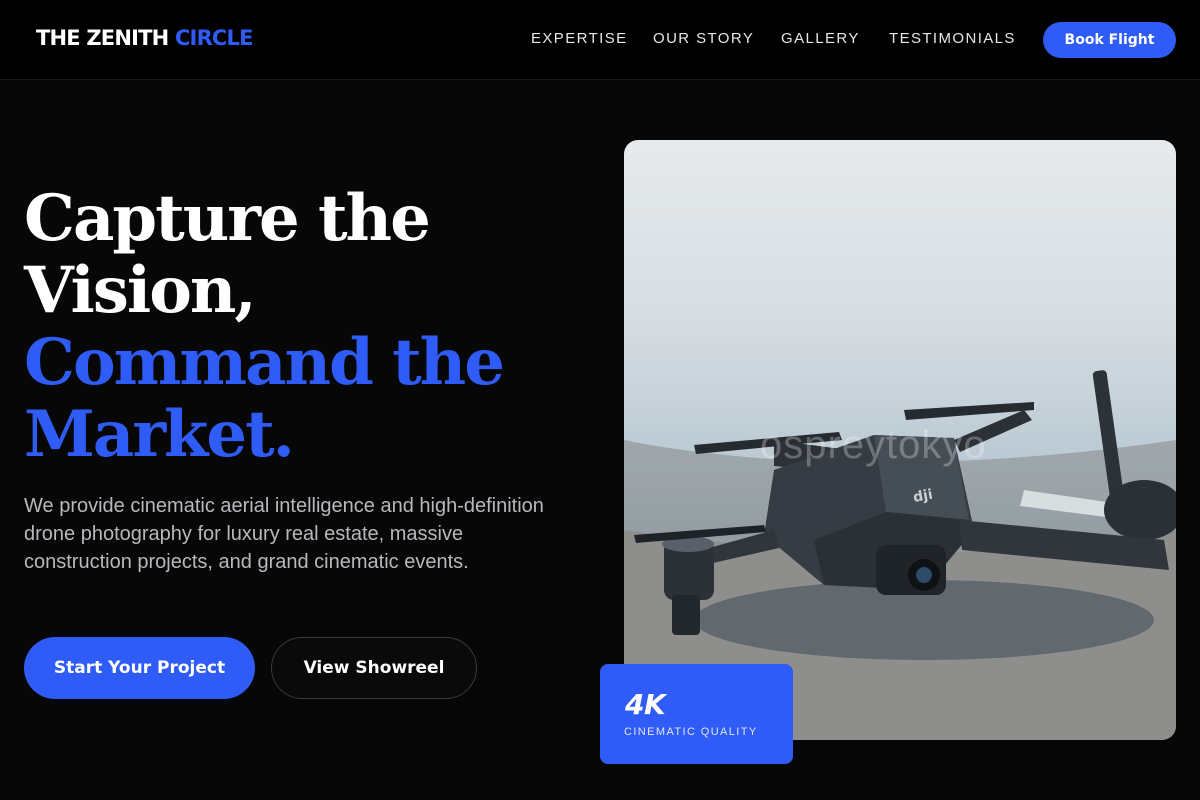  I want to click on badge-subtitle: CINEMATIC QUALITY, so click(691, 732).